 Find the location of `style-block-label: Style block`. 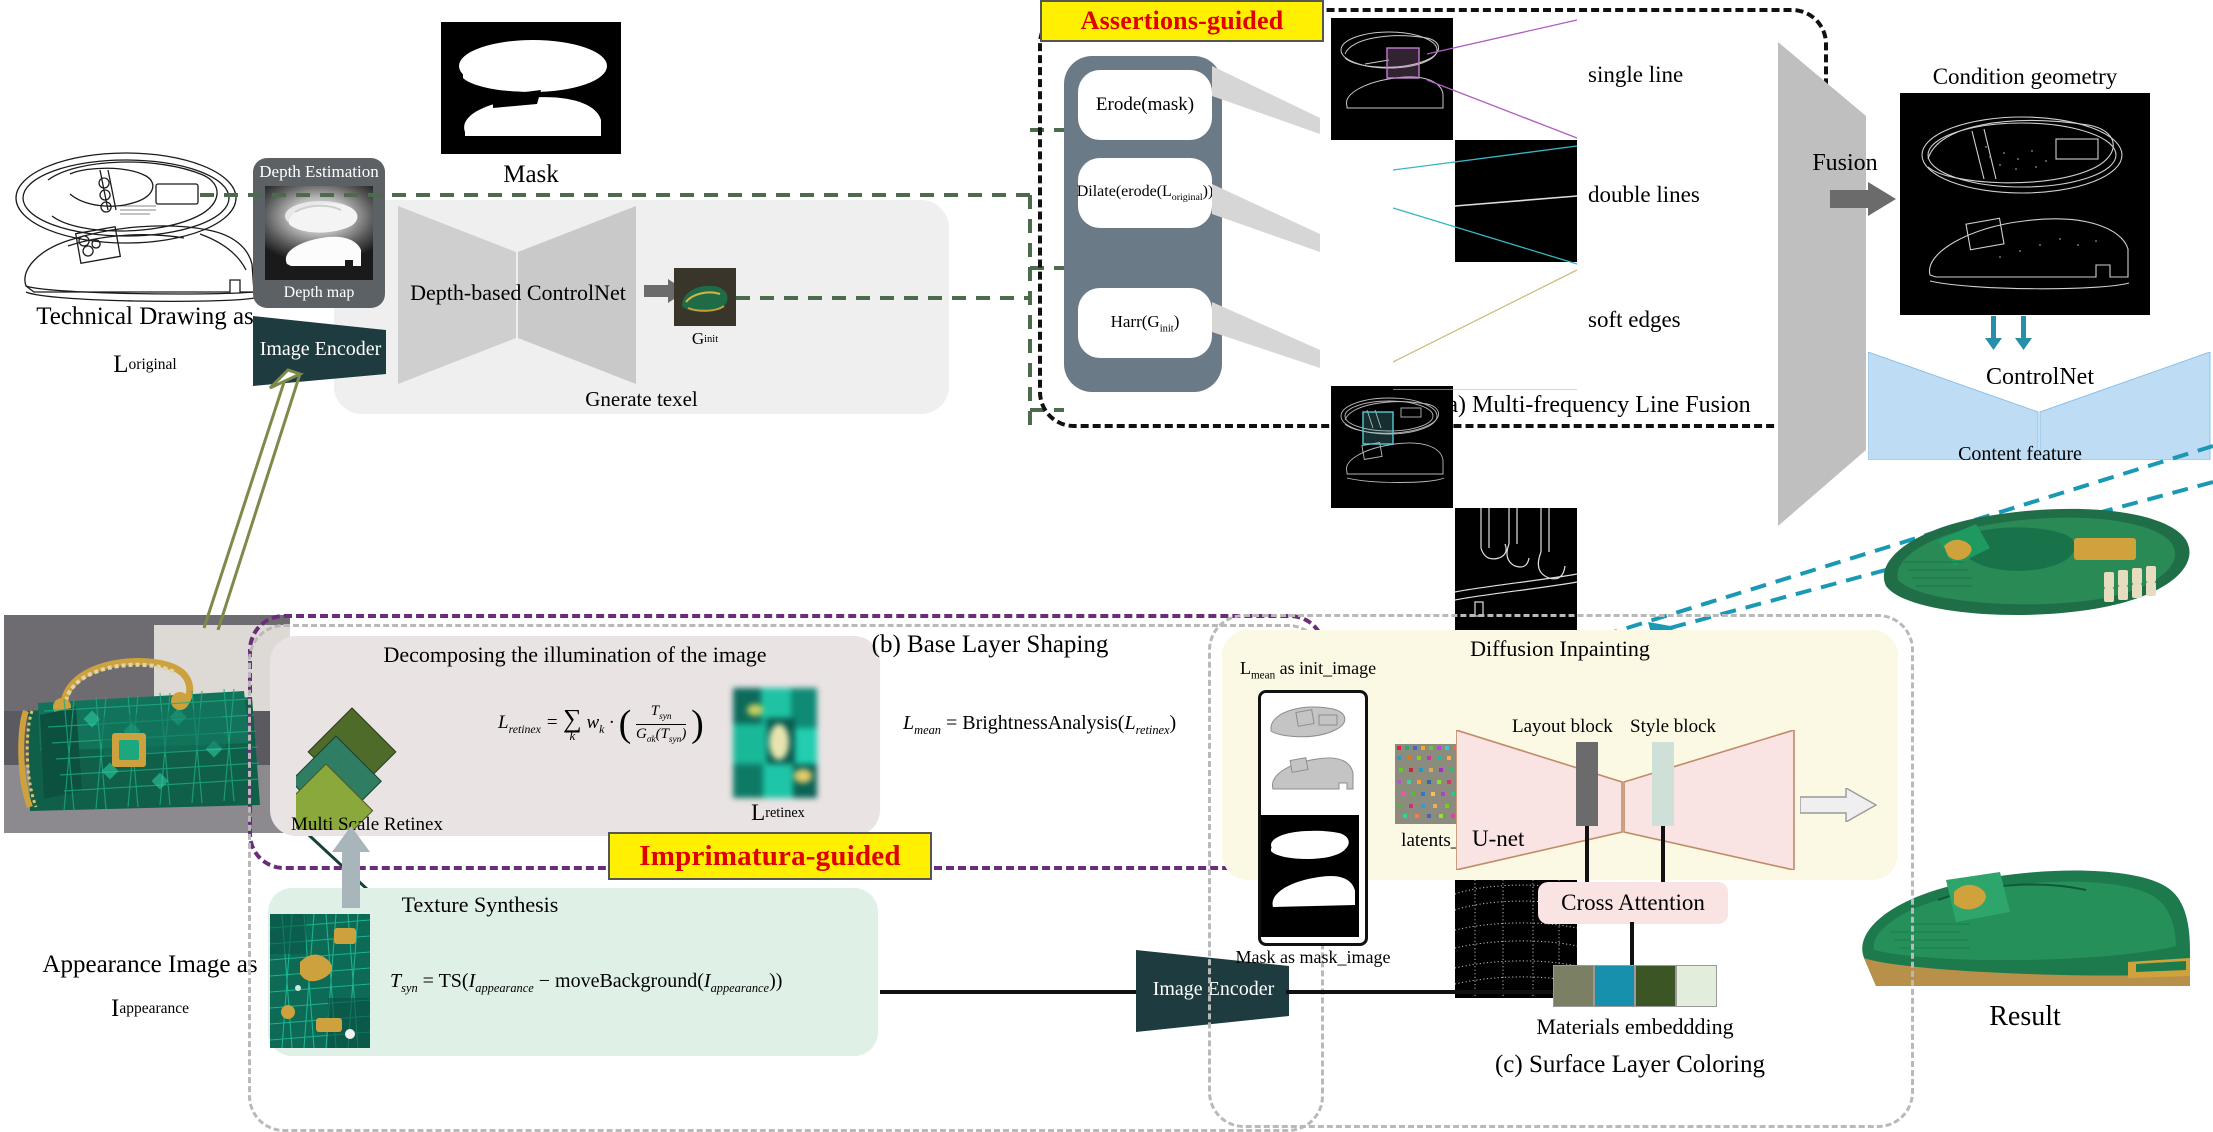

style-block-label: Style block is located at coordinates (1673, 726).